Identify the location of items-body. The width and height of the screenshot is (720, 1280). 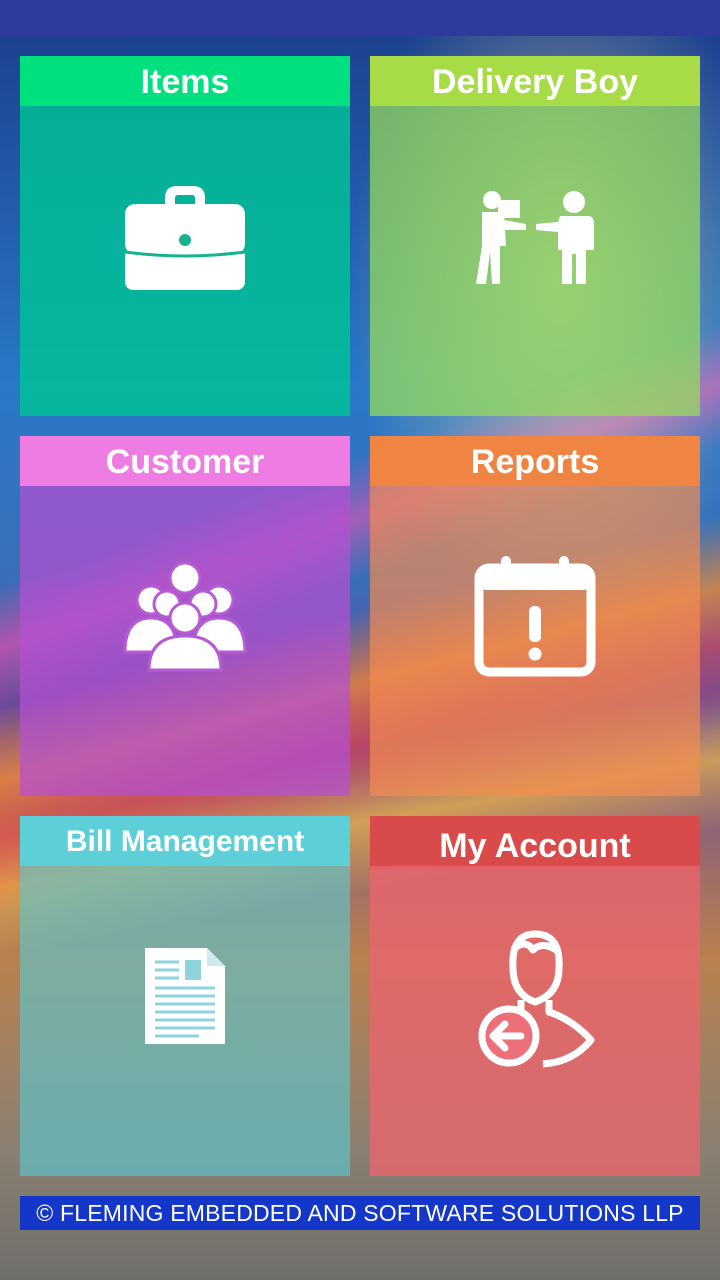
(185, 261).